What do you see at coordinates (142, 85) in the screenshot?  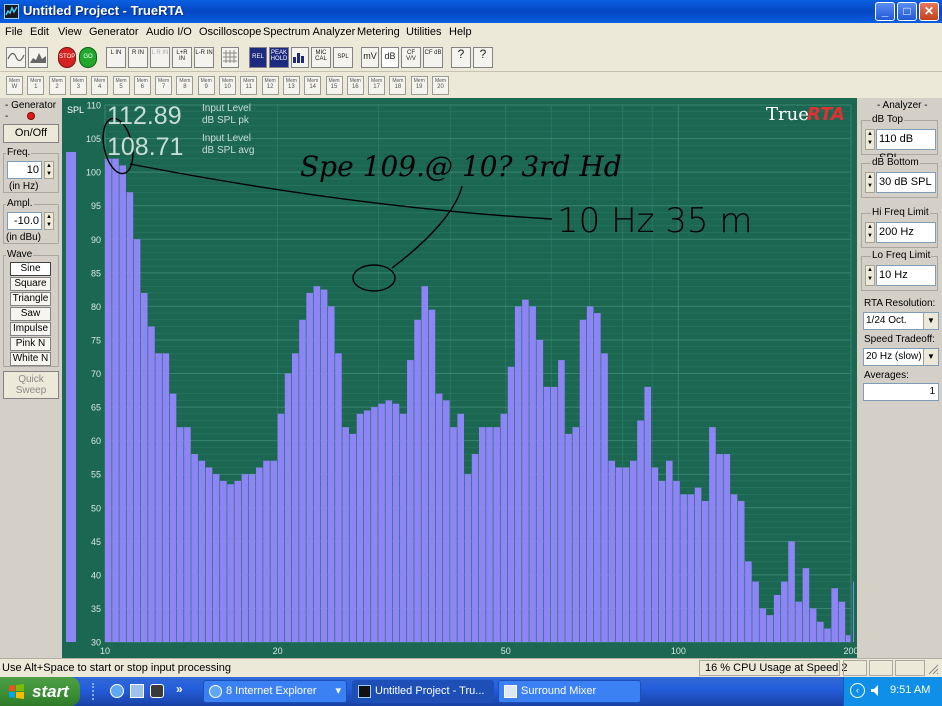 I see `memory-button-6: Mem 6` at bounding box center [142, 85].